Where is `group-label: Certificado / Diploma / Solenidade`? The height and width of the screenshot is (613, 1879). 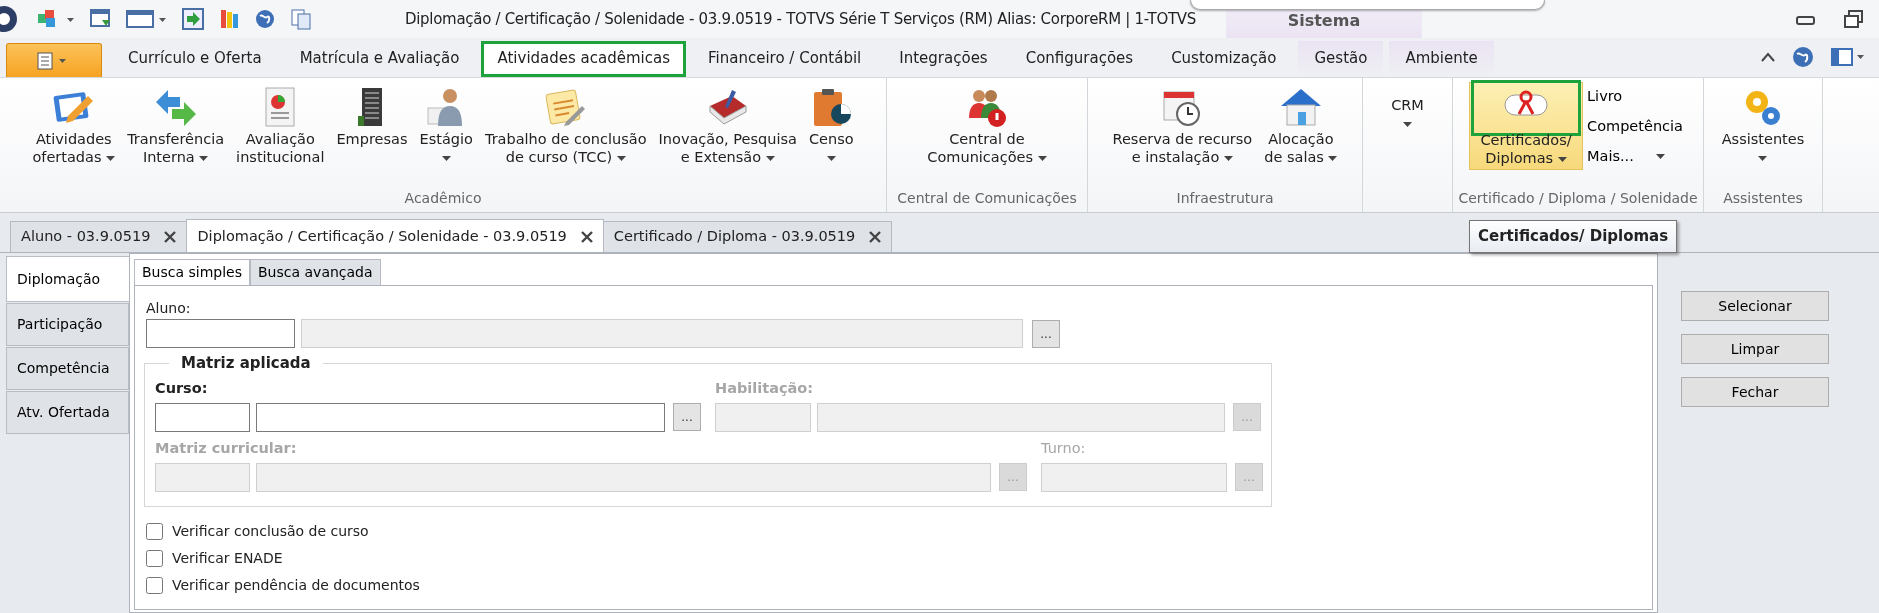 group-label: Certificado / Diploma / Solenidade is located at coordinates (1578, 198).